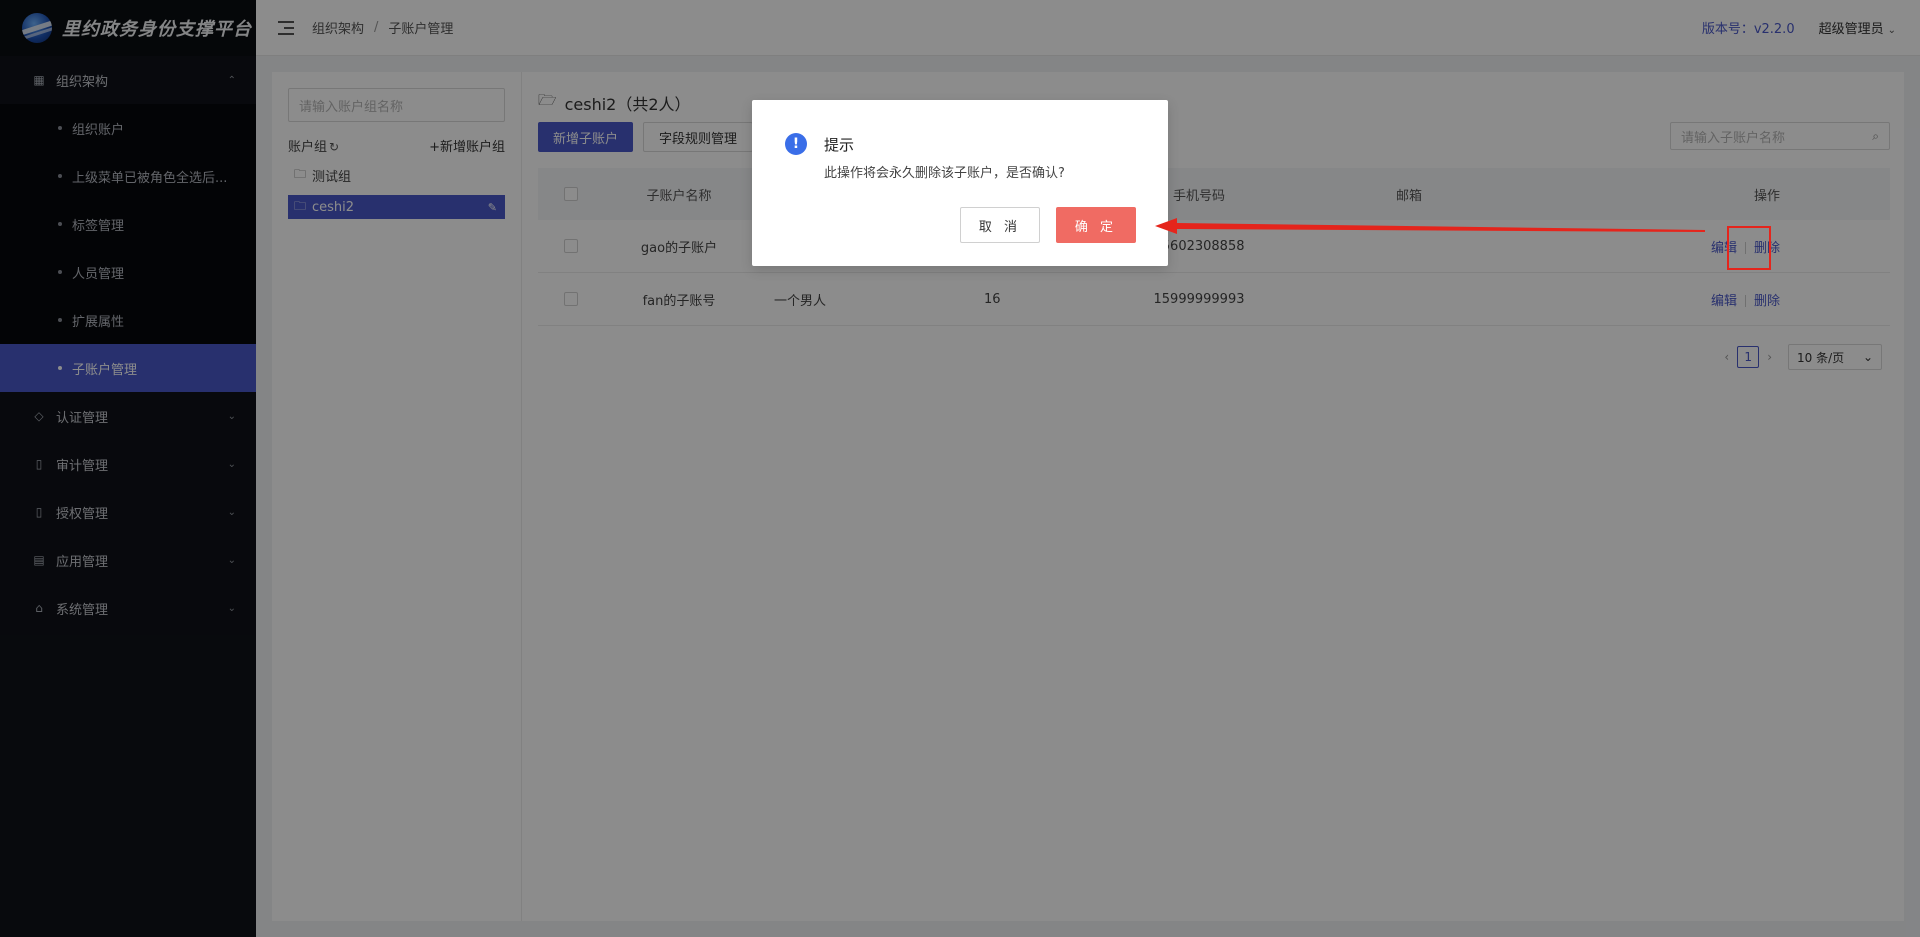  I want to click on dialog-title: 提示, so click(839, 145).